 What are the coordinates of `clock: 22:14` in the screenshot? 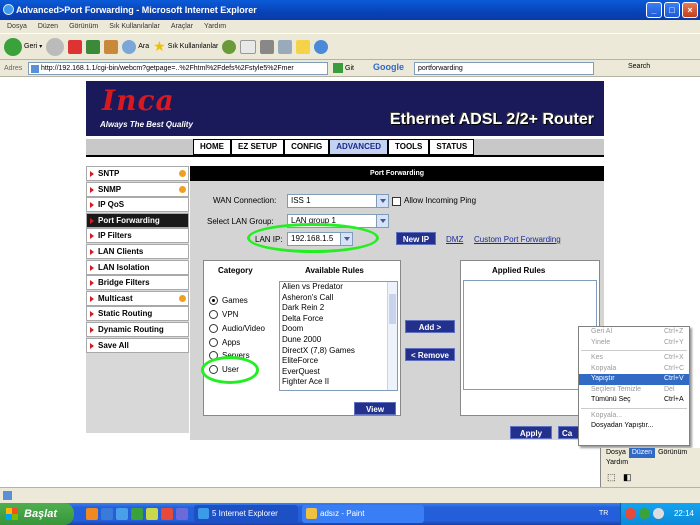 It's located at (684, 513).